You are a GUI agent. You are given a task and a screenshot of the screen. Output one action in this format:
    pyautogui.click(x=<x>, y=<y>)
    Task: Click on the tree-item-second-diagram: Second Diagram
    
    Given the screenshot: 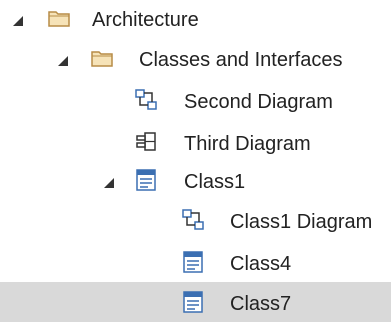 What is the action you would take?
    pyautogui.click(x=195, y=102)
    